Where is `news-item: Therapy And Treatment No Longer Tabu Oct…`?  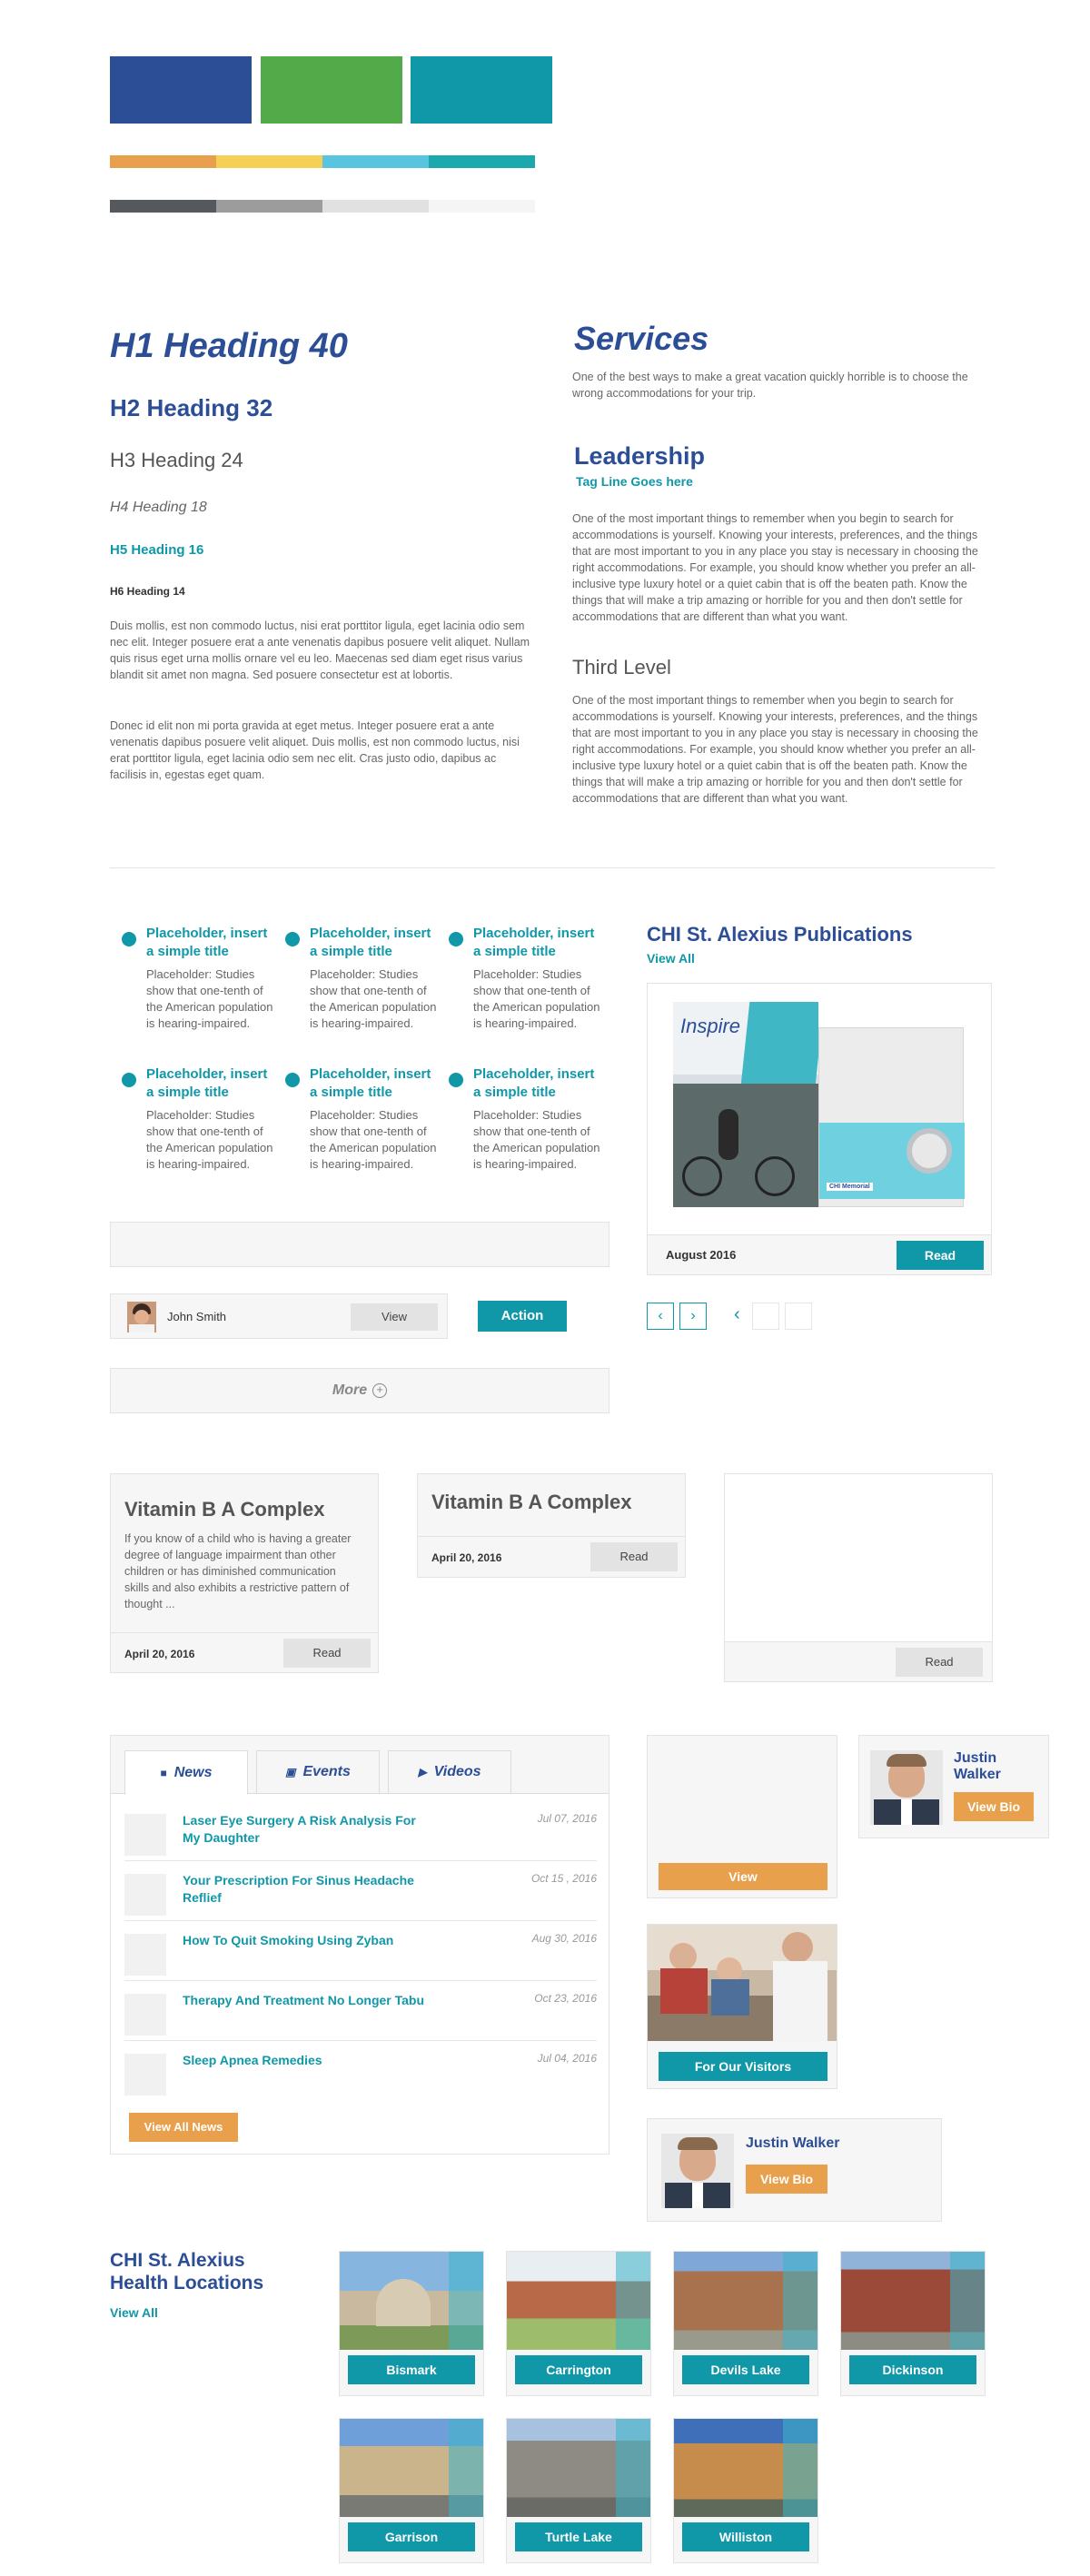 news-item: Therapy And Treatment No Longer Tabu Oct… is located at coordinates (360, 2015).